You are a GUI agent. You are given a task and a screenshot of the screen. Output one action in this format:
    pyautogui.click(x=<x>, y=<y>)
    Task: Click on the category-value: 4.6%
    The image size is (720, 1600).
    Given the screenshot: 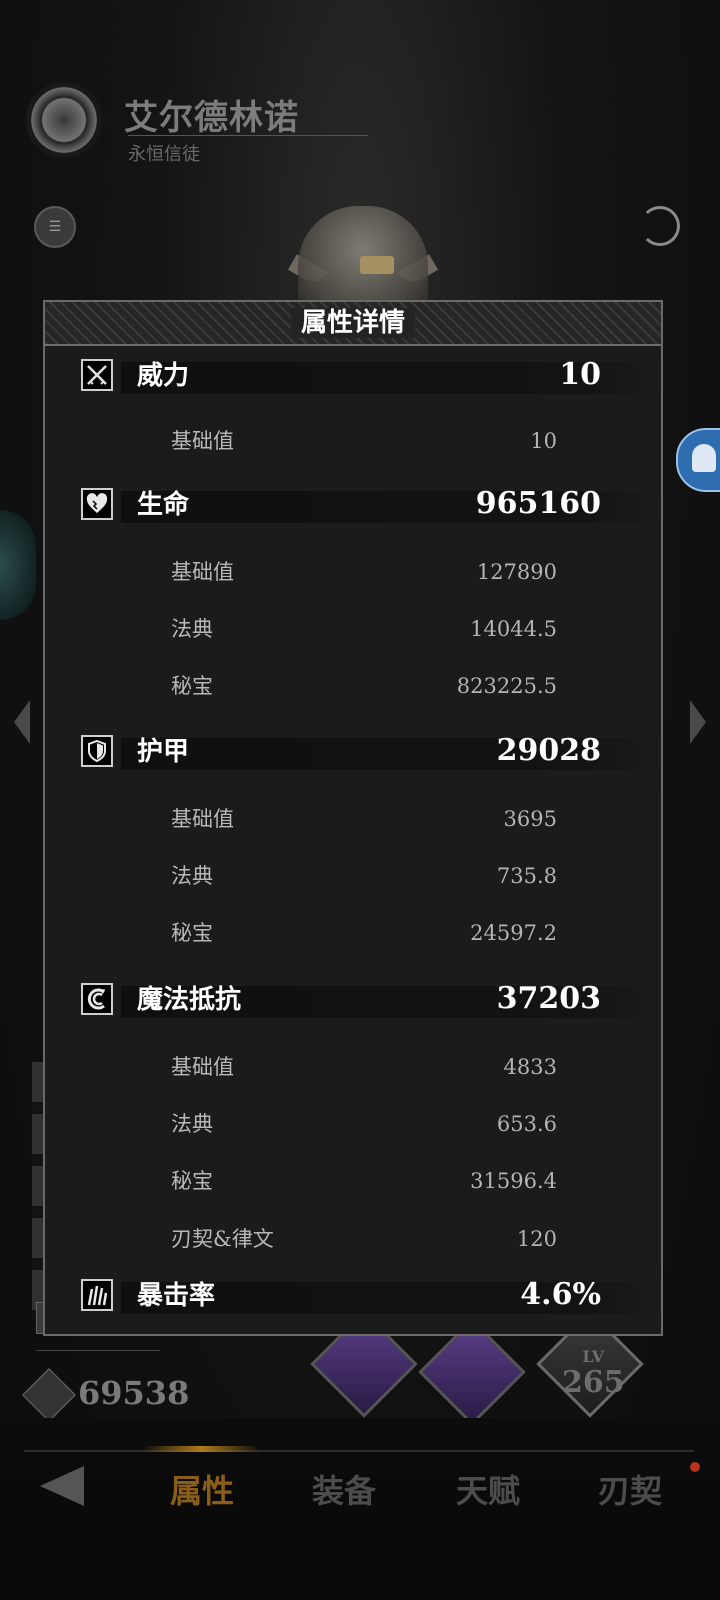 What is the action you would take?
    pyautogui.click(x=560, y=1294)
    